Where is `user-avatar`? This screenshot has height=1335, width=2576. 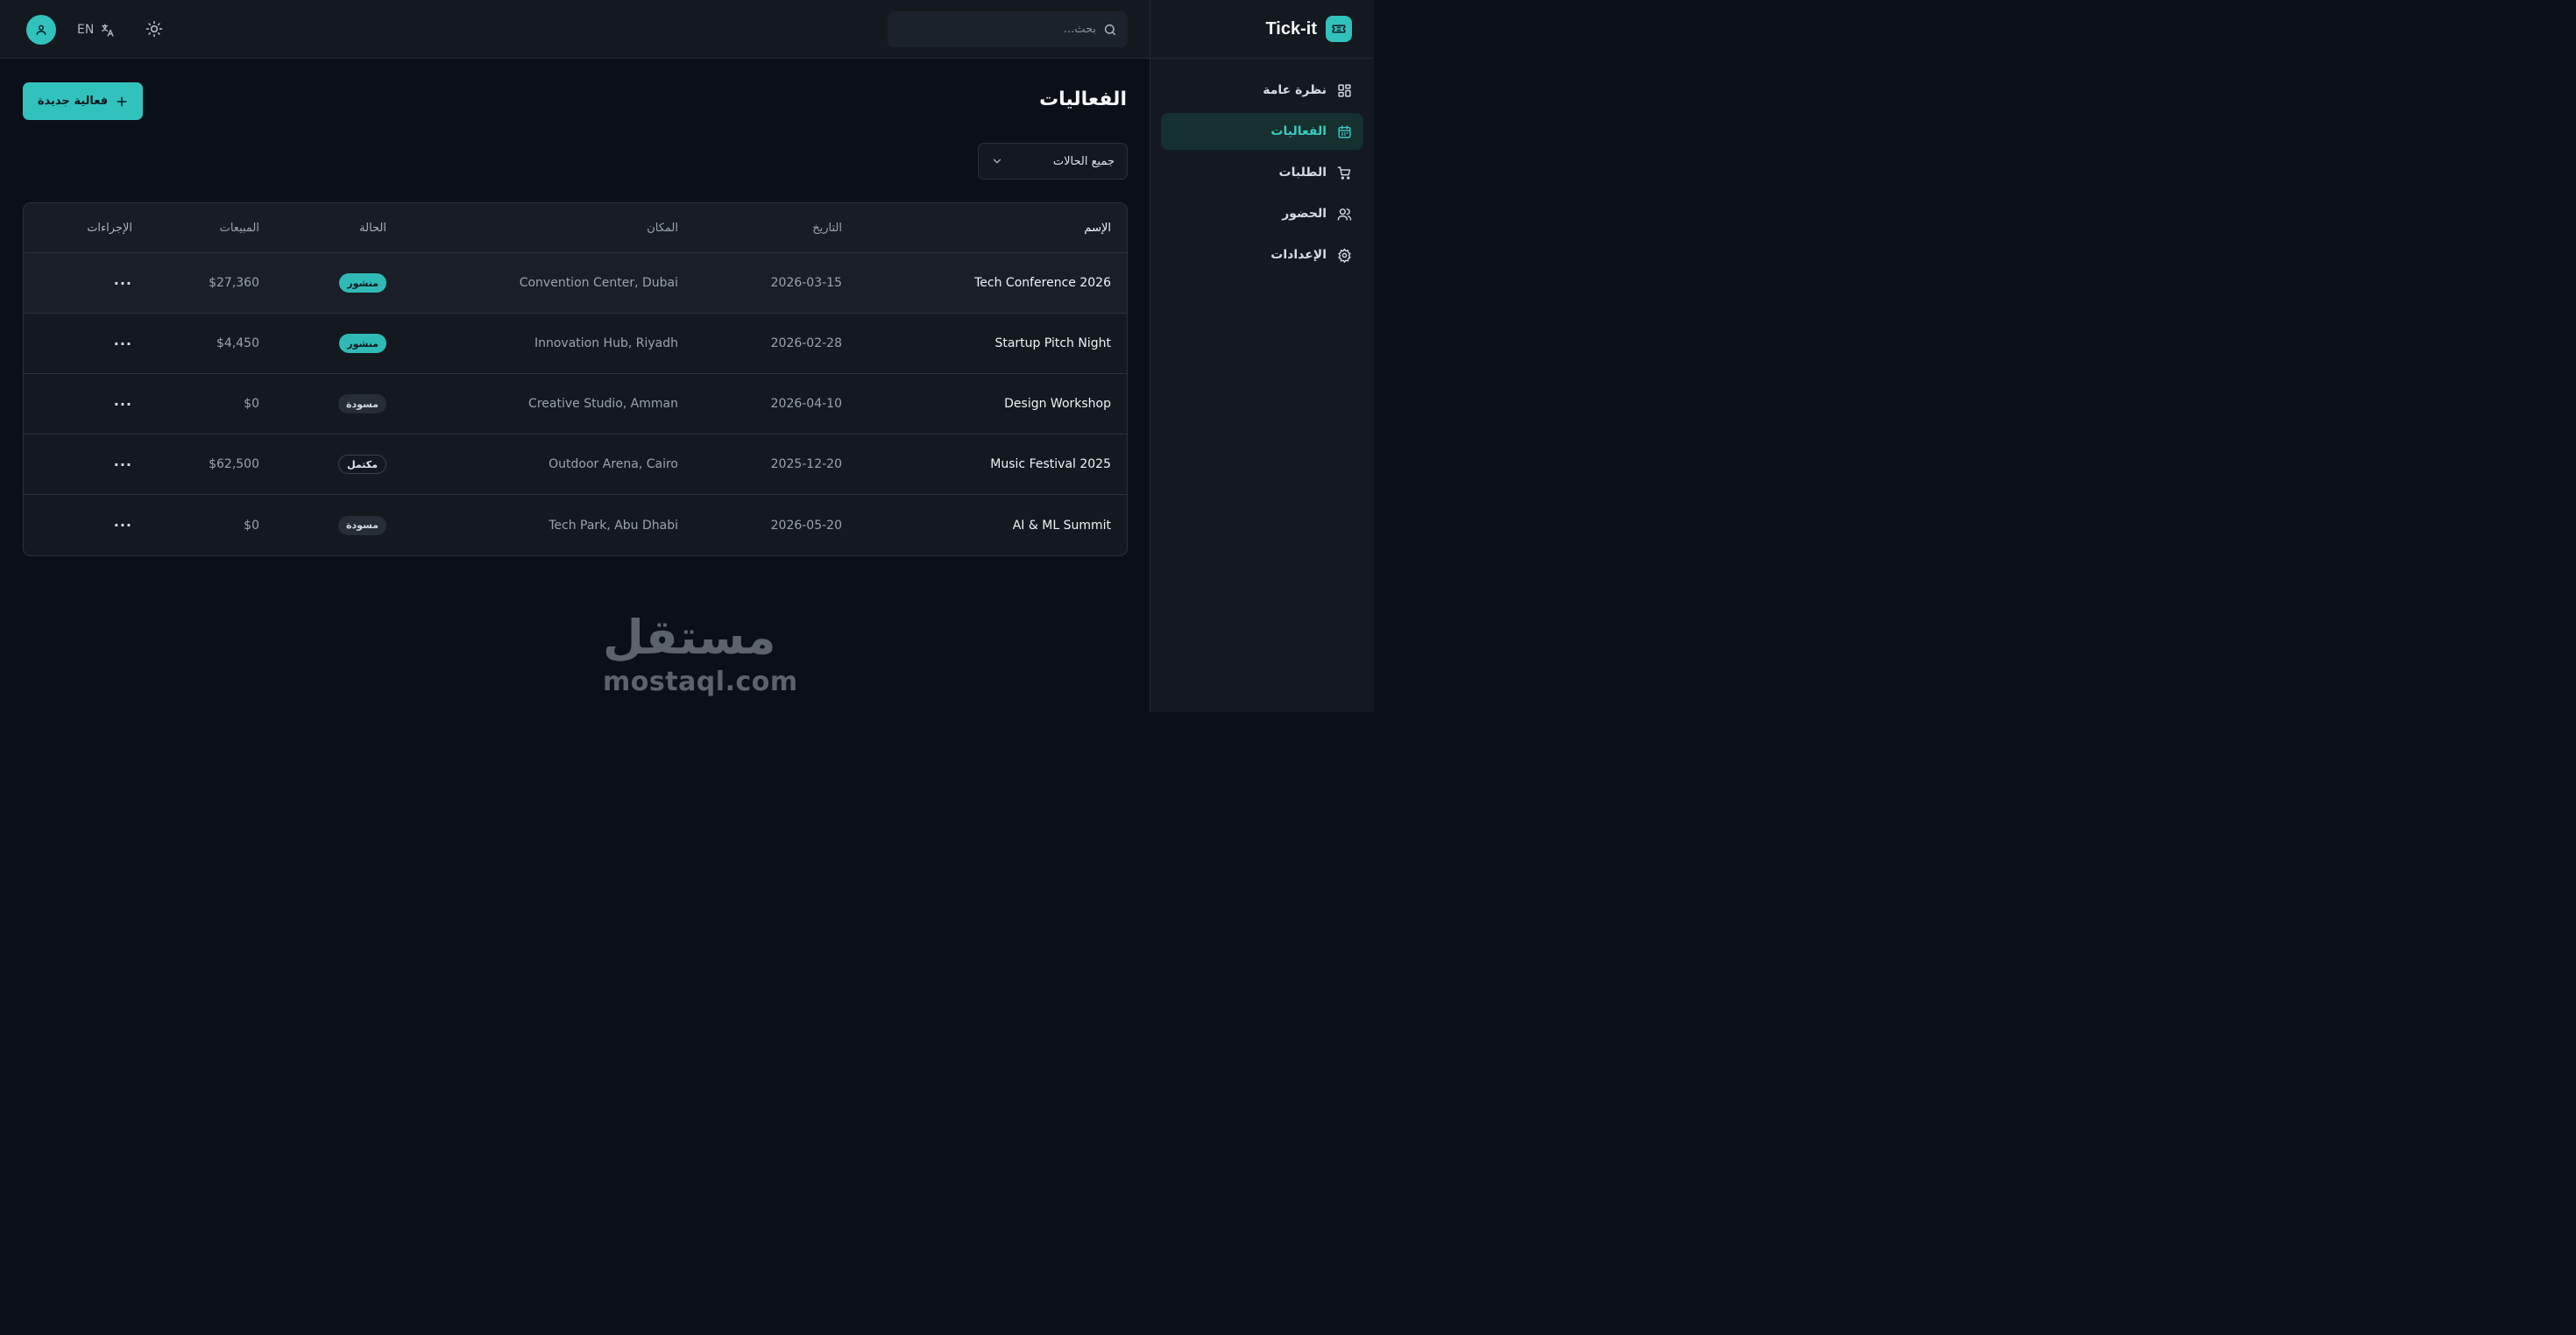 user-avatar is located at coordinates (41, 30).